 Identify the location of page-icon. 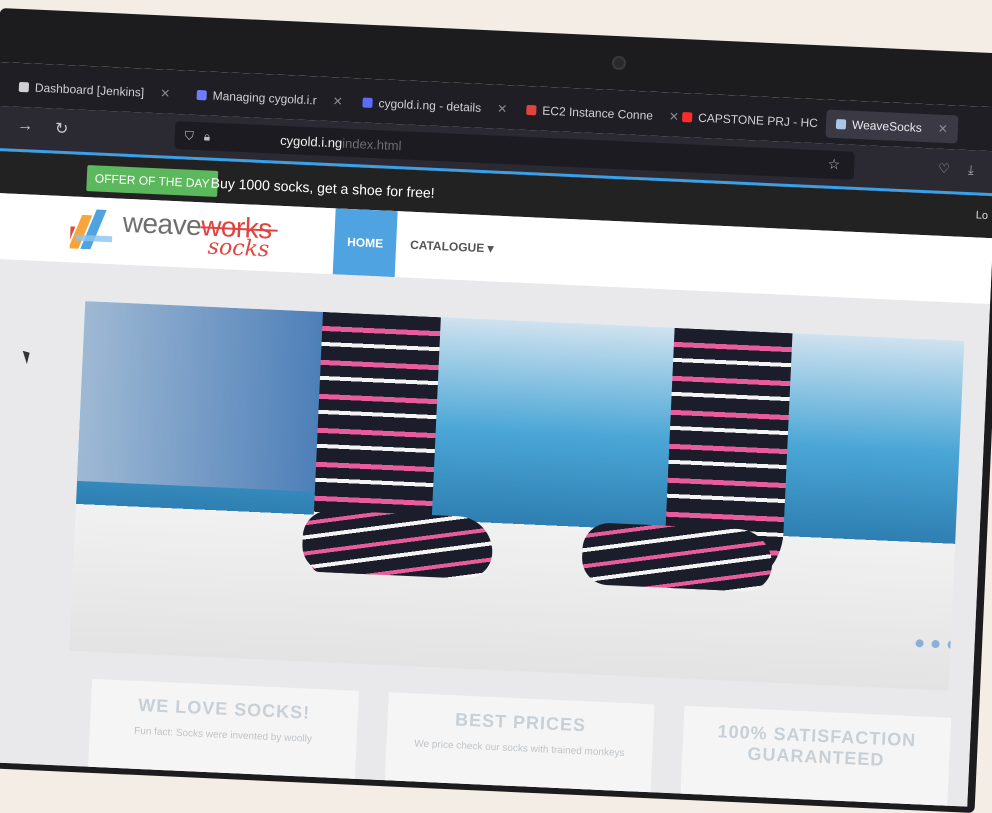
(201, 95).